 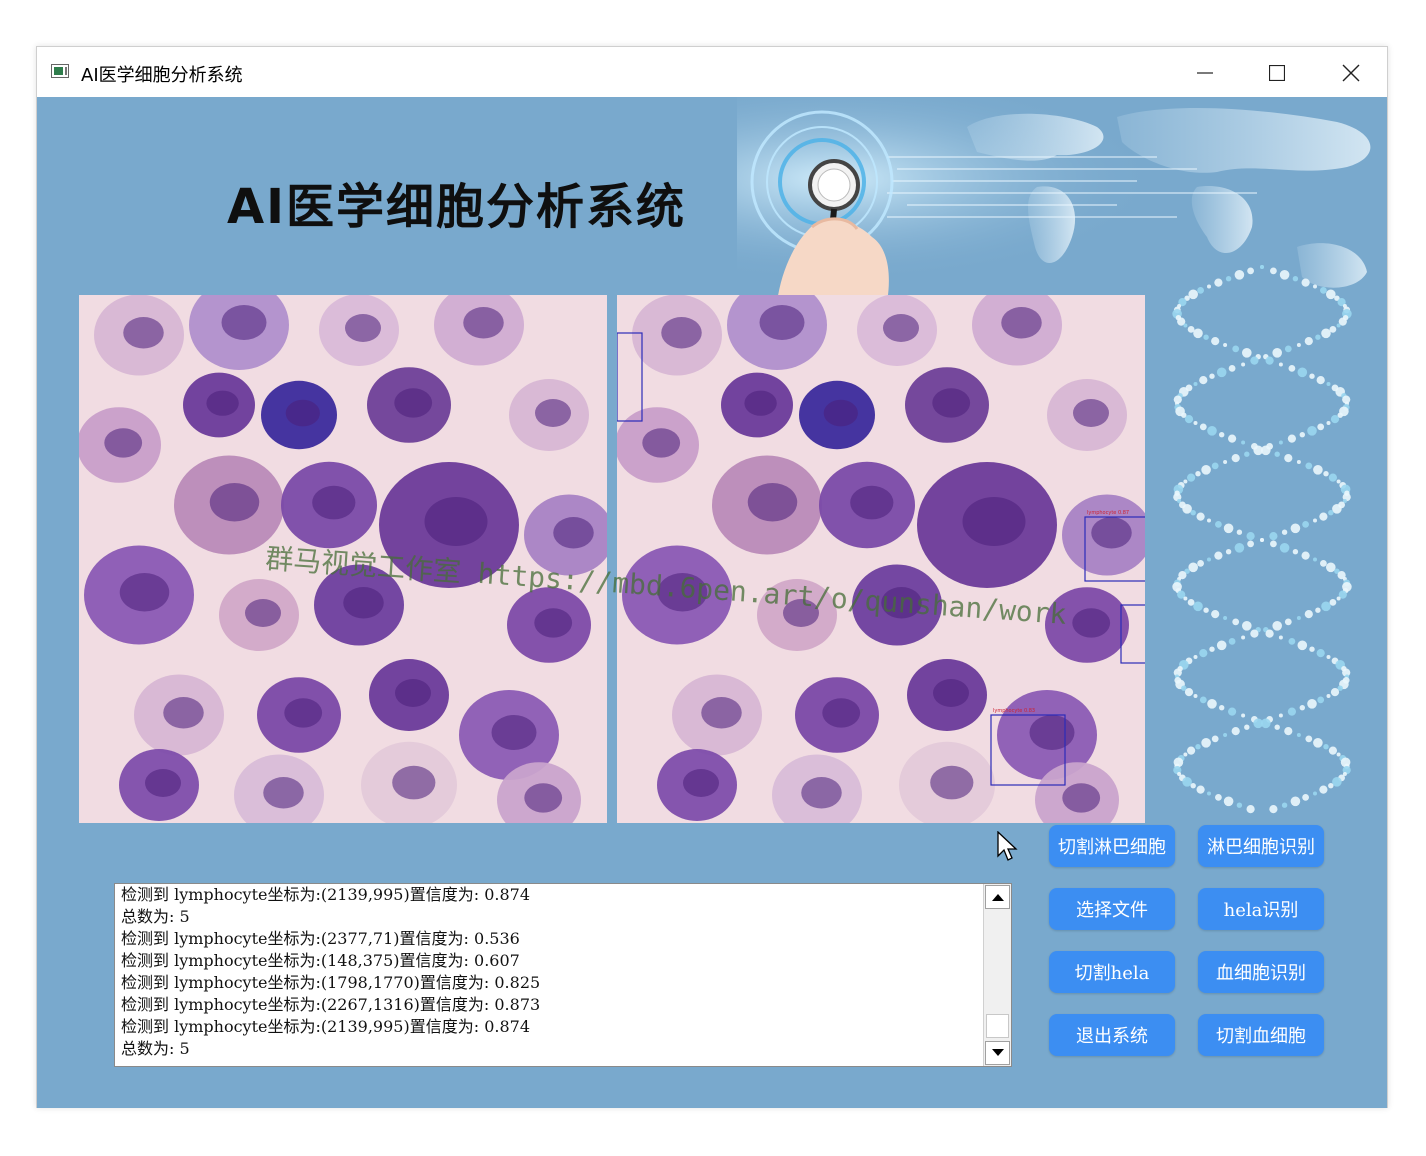 What do you see at coordinates (712, 72) in the screenshot?
I see `title-bar: AI医学细胞分析系统` at bounding box center [712, 72].